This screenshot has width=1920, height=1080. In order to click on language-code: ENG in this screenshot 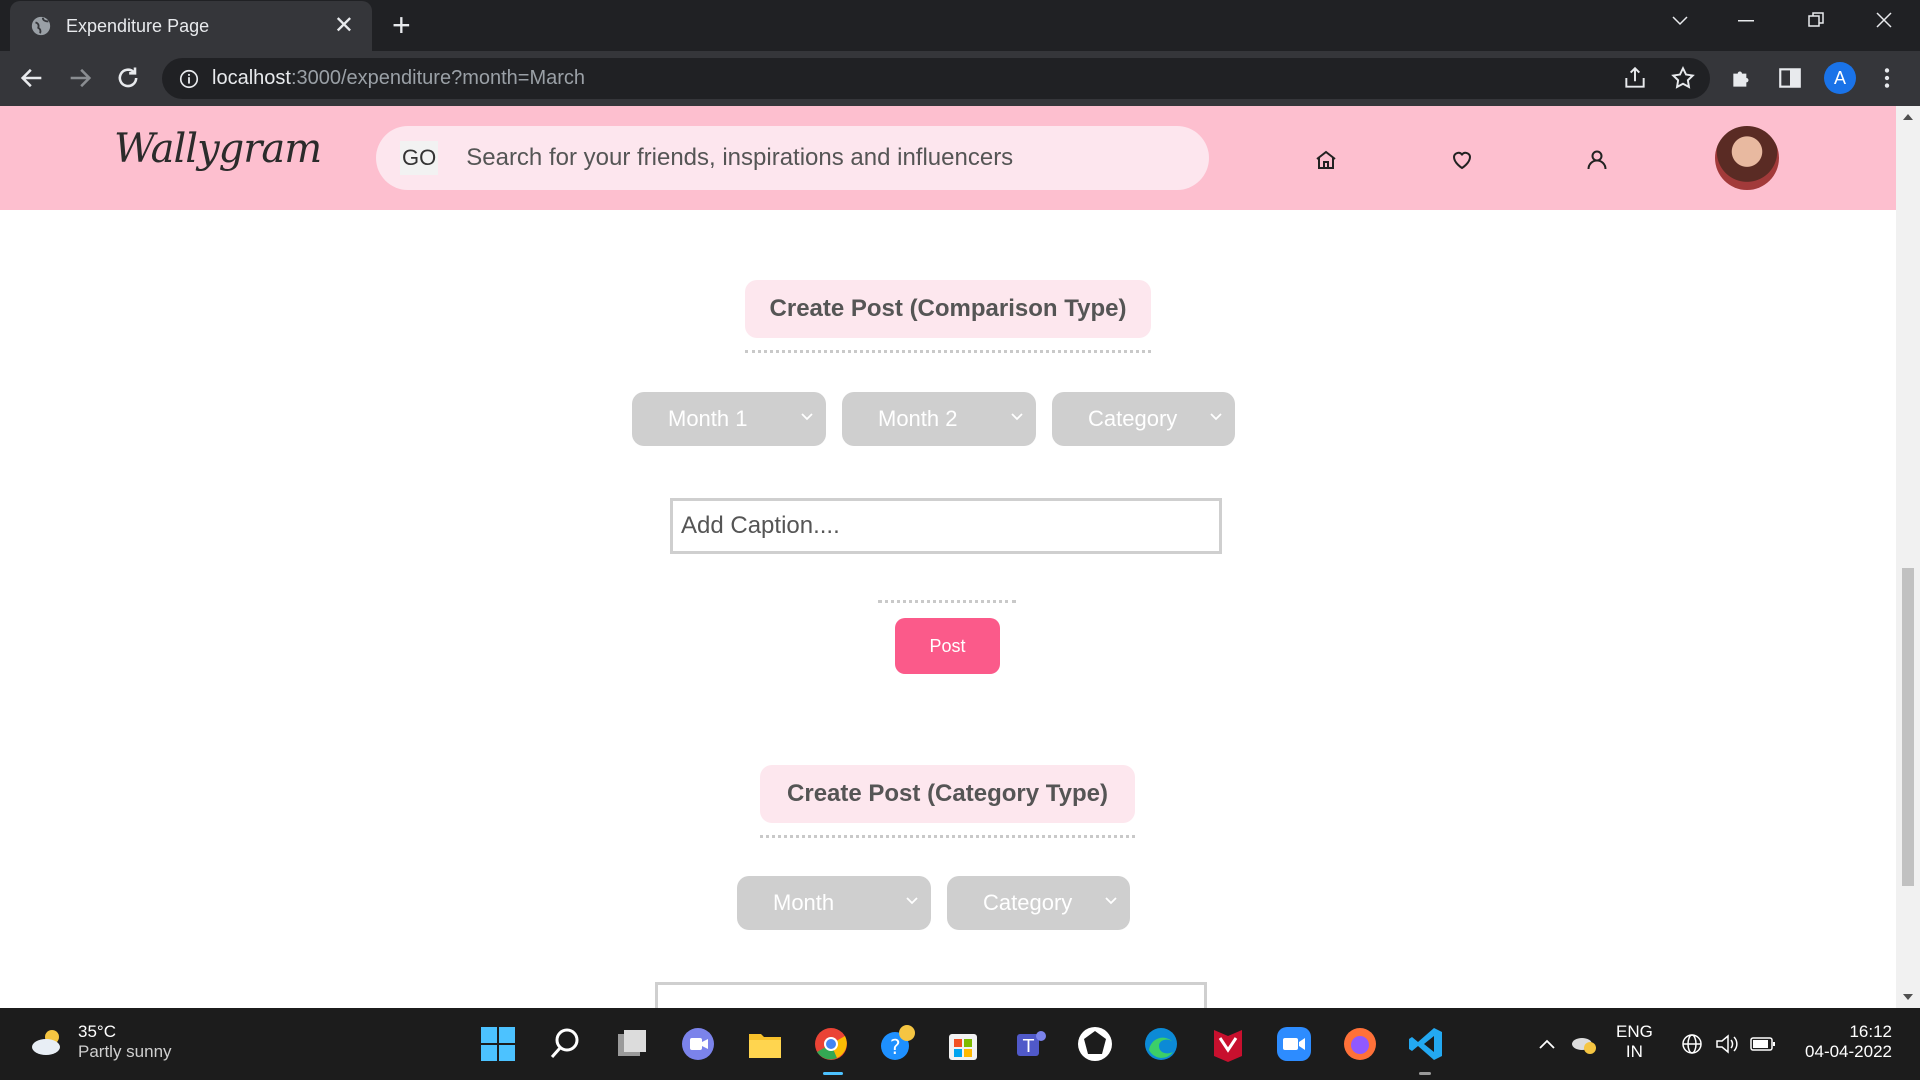, I will do `click(1634, 1031)`.